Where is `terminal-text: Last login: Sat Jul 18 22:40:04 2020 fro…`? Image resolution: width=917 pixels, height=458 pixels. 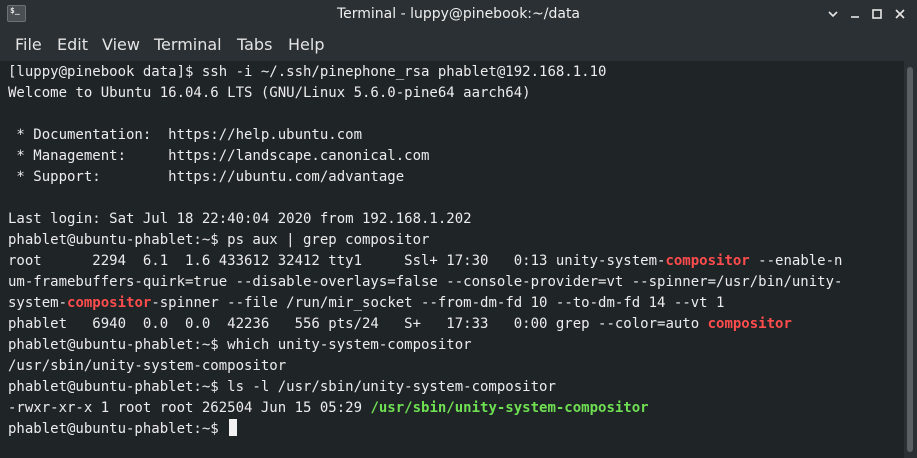
terminal-text: Last login: Sat Jul 18 22:40:04 2020 fro… is located at coordinates (240, 219).